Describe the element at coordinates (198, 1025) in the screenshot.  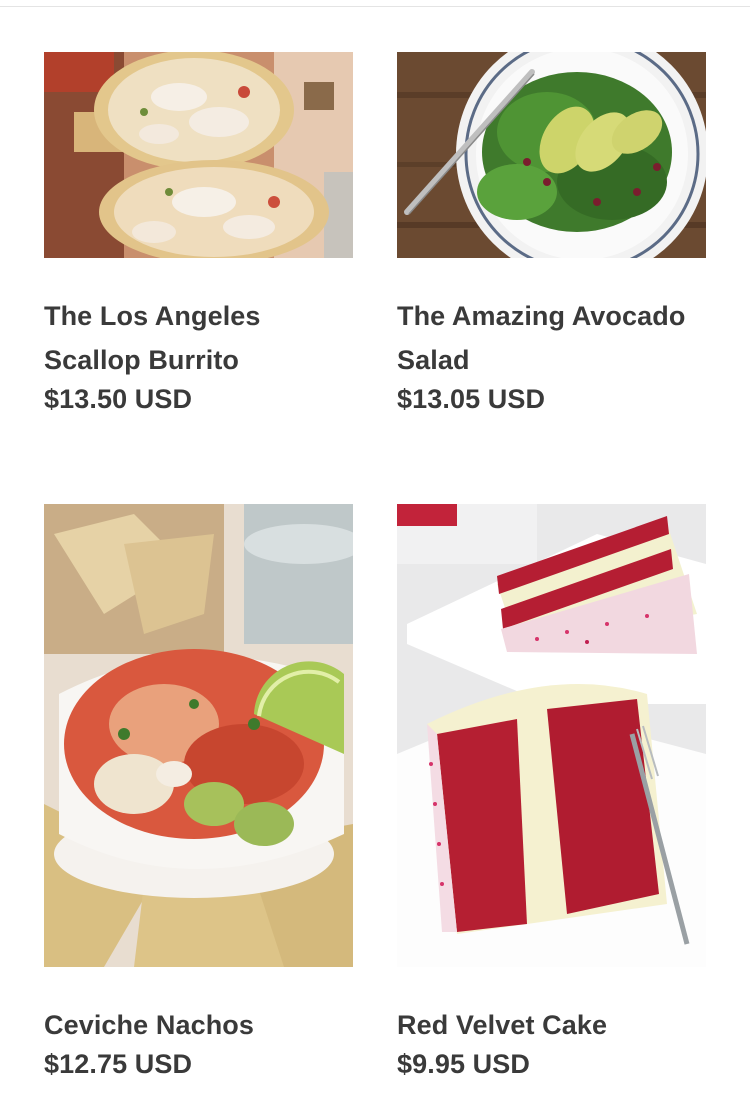
I see `product-title: Ceviche Nachos` at that location.